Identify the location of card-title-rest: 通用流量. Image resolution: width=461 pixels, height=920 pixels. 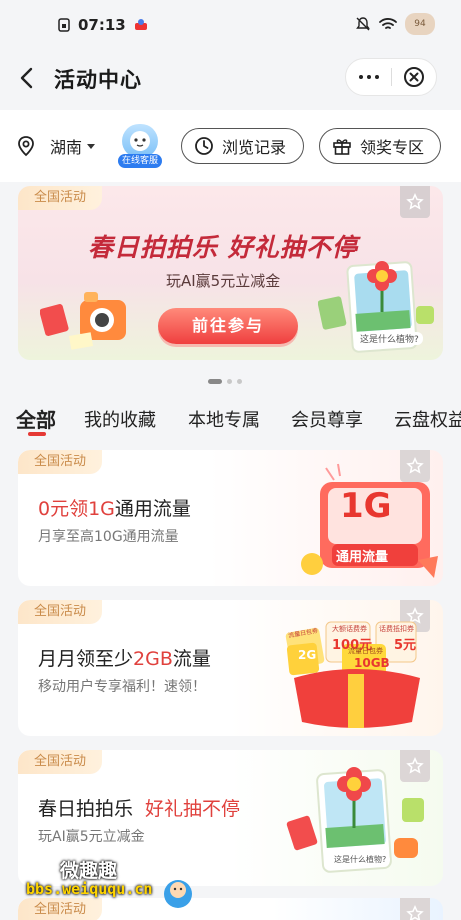
(152, 509).